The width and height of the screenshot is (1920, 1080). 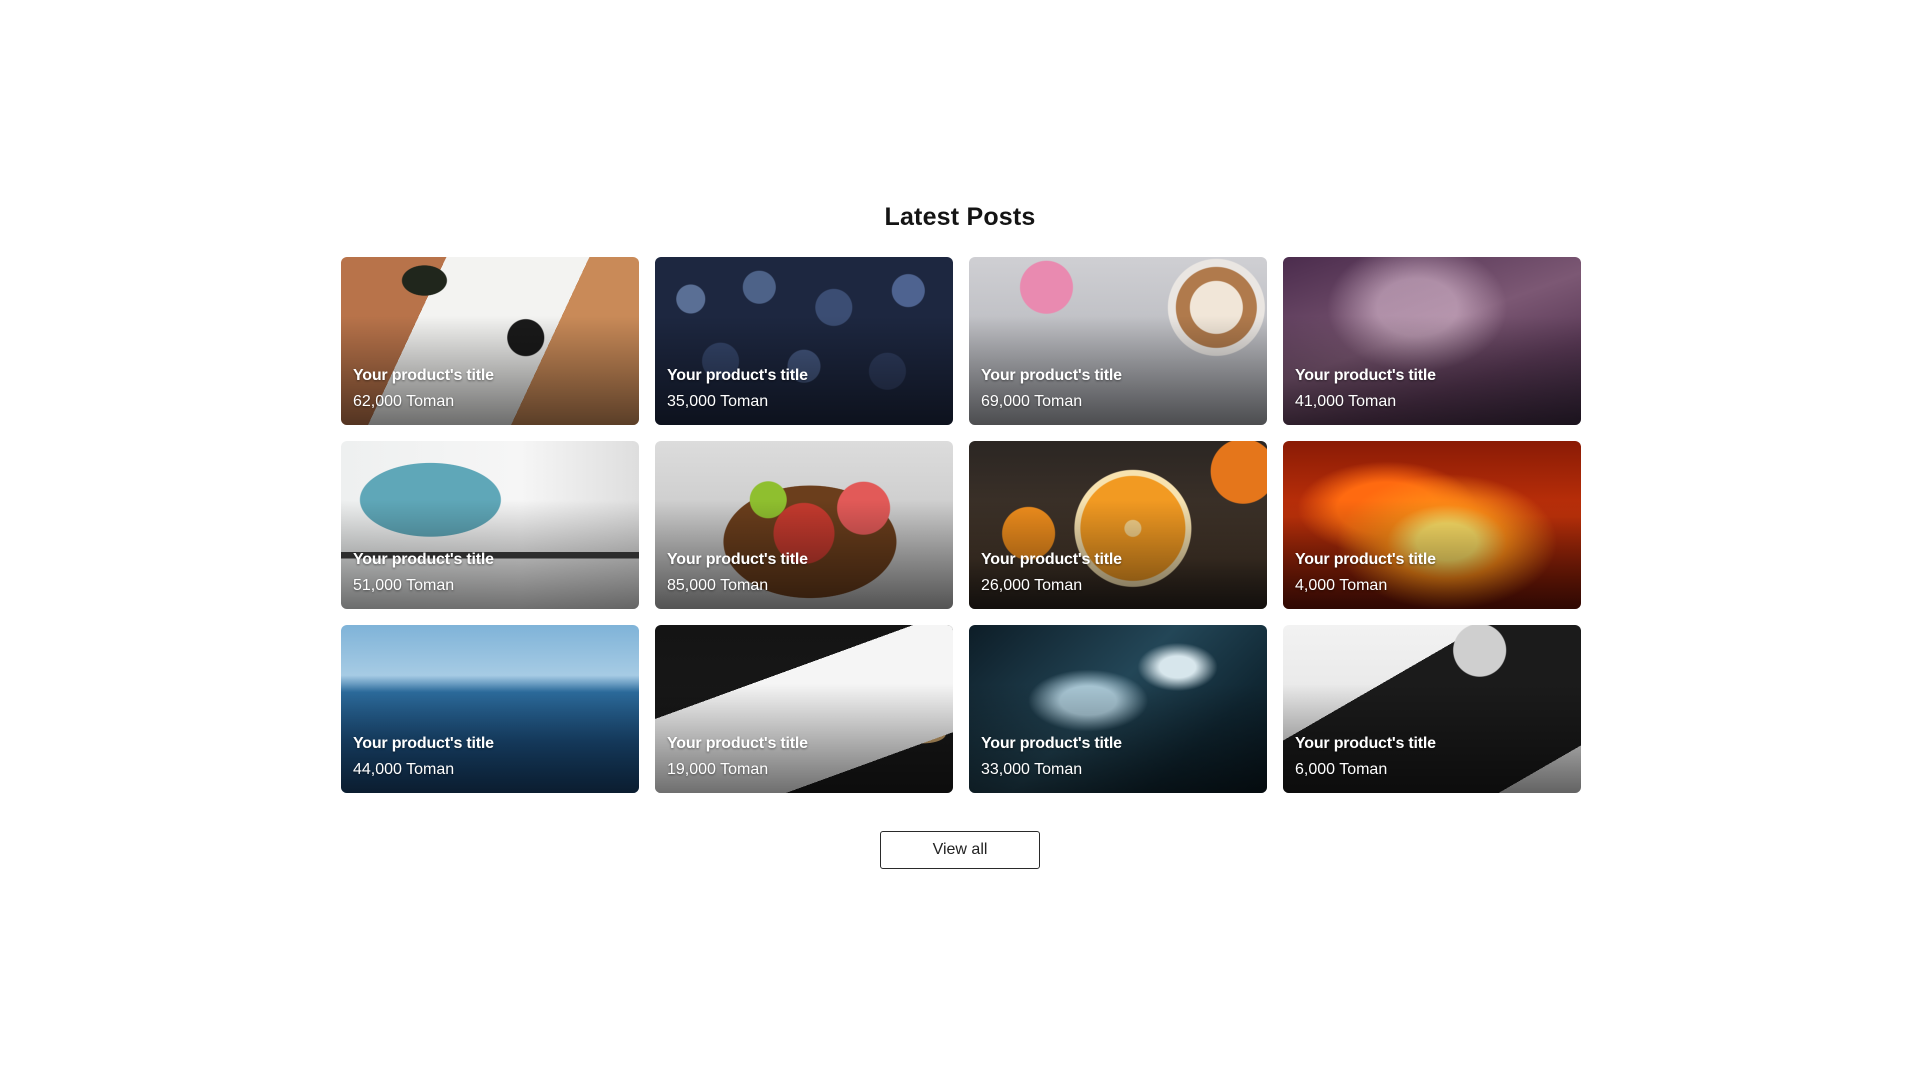 What do you see at coordinates (1346, 401) in the screenshot?
I see `product-price: 41,000 Toman` at bounding box center [1346, 401].